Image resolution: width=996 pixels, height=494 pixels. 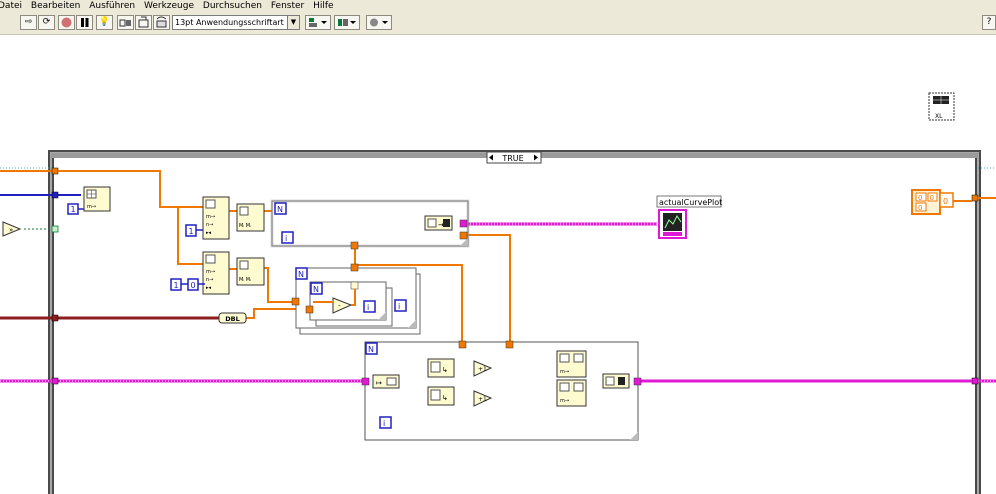 What do you see at coordinates (46, 22) in the screenshot?
I see `run-continuously-icon: ⟳` at bounding box center [46, 22].